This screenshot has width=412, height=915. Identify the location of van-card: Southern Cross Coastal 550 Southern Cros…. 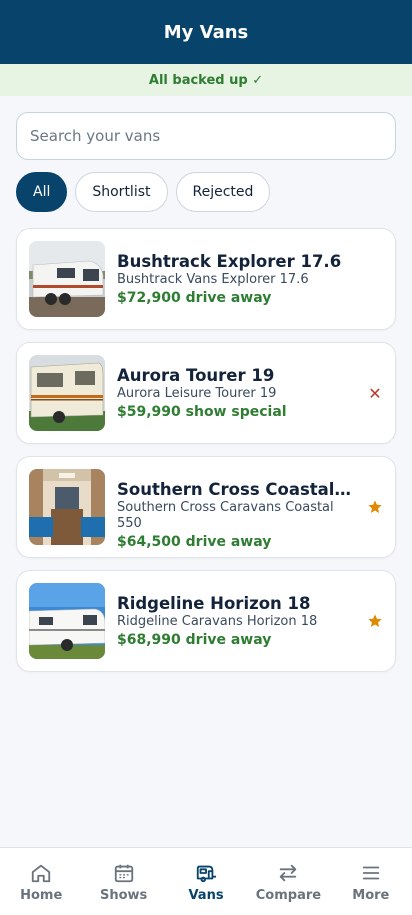
(206, 507).